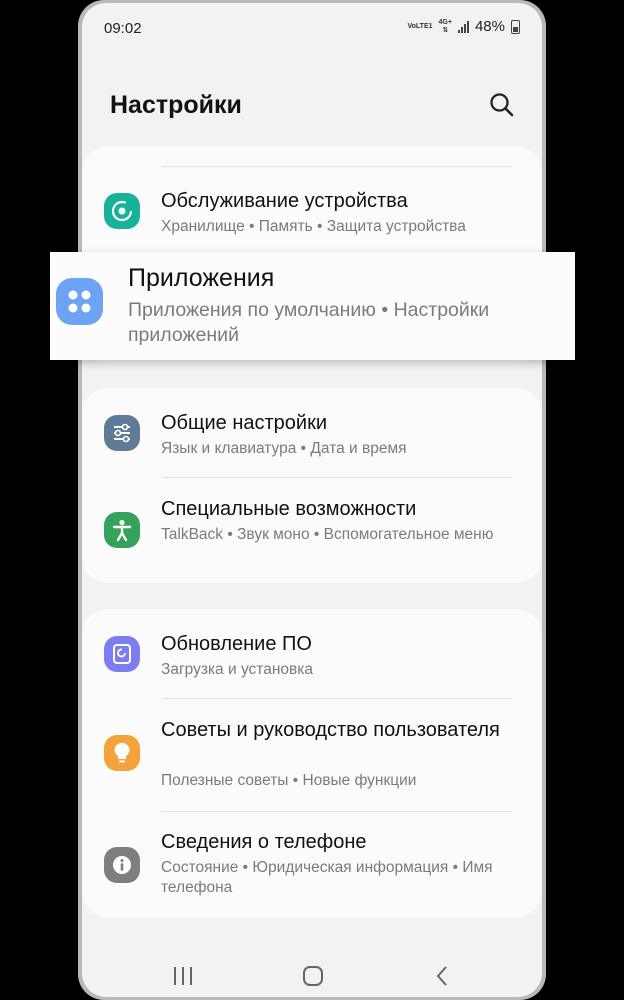 This screenshot has width=624, height=1000. Describe the element at coordinates (445, 26) in the screenshot. I see `network-type-icon: 4G+ ⇅` at that location.